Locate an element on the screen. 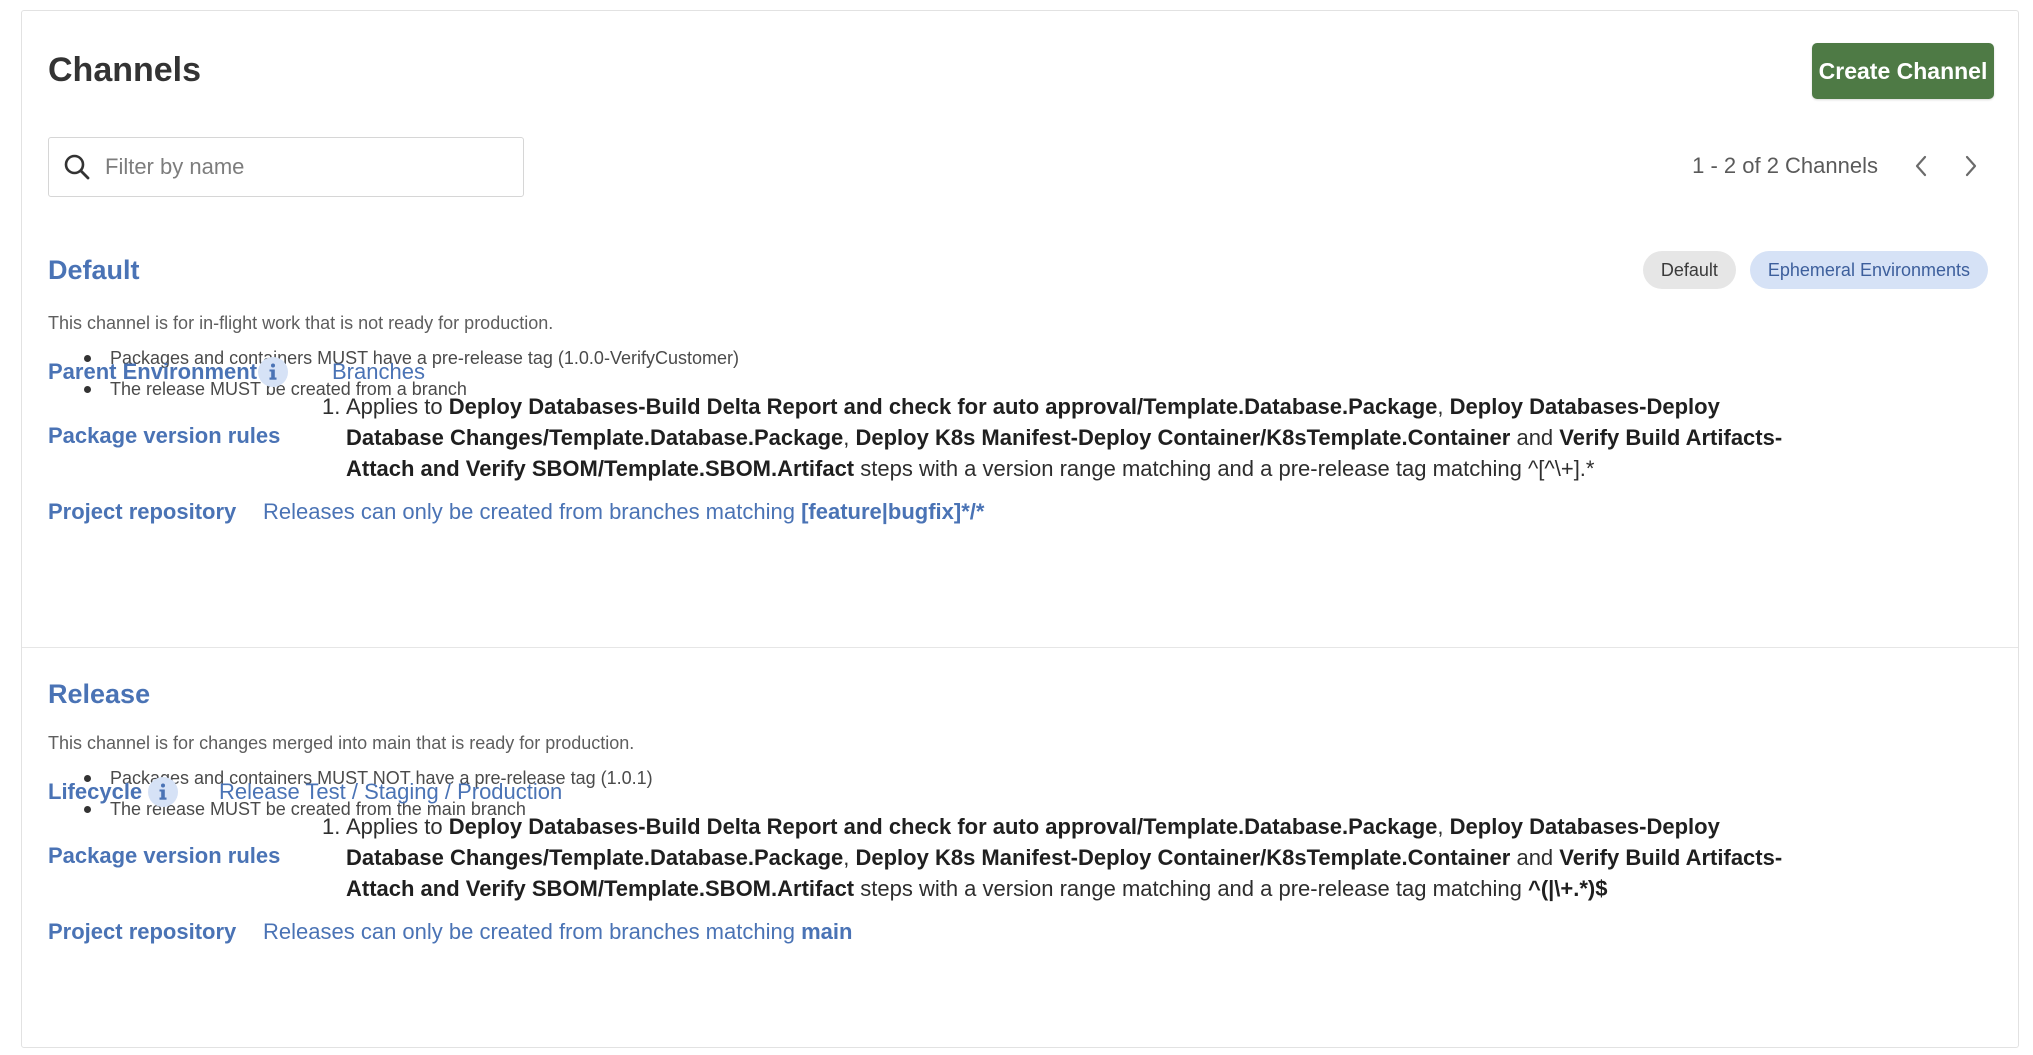 The image size is (2033, 1055). parent-environment-value: Branches is located at coordinates (378, 372).